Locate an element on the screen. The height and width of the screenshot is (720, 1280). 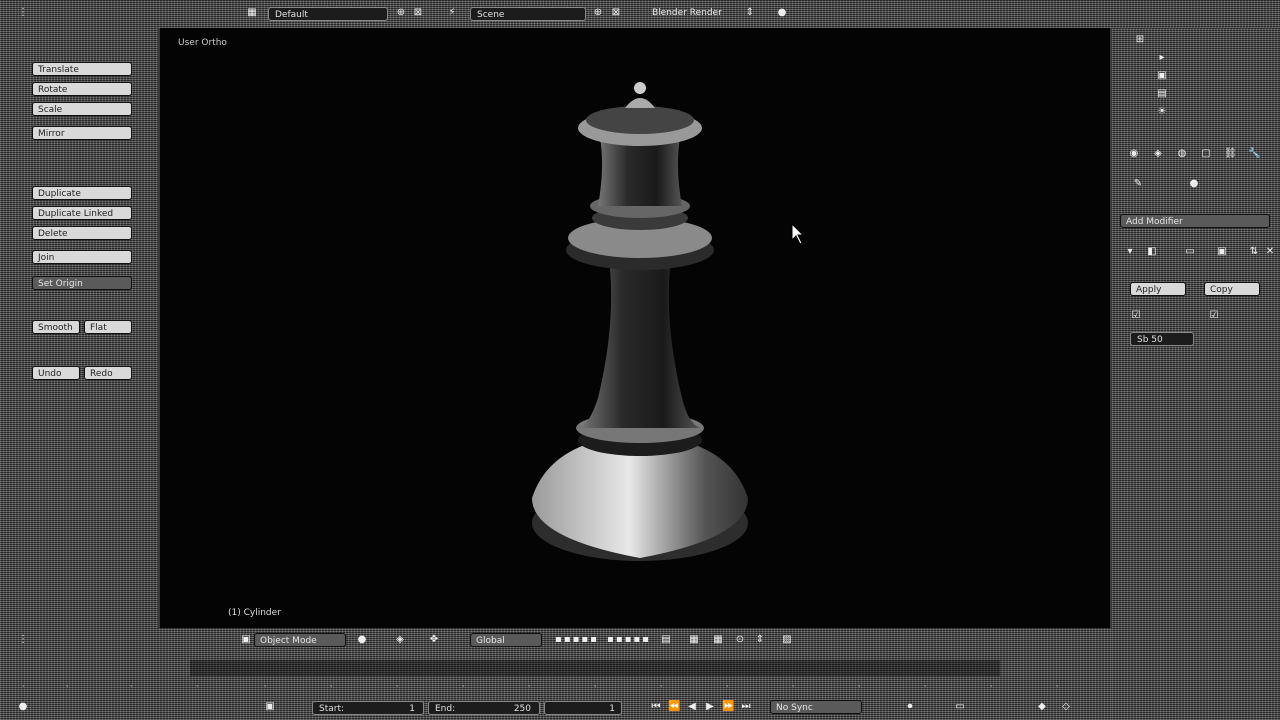
insert-keyframe-icon: ◆ is located at coordinates (1042, 707).